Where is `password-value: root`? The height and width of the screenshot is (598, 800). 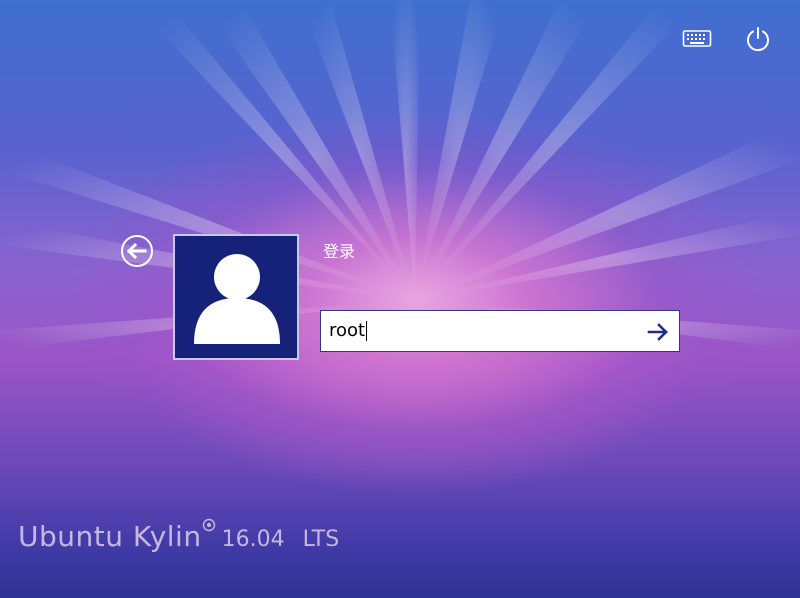
password-value: root is located at coordinates (347, 330).